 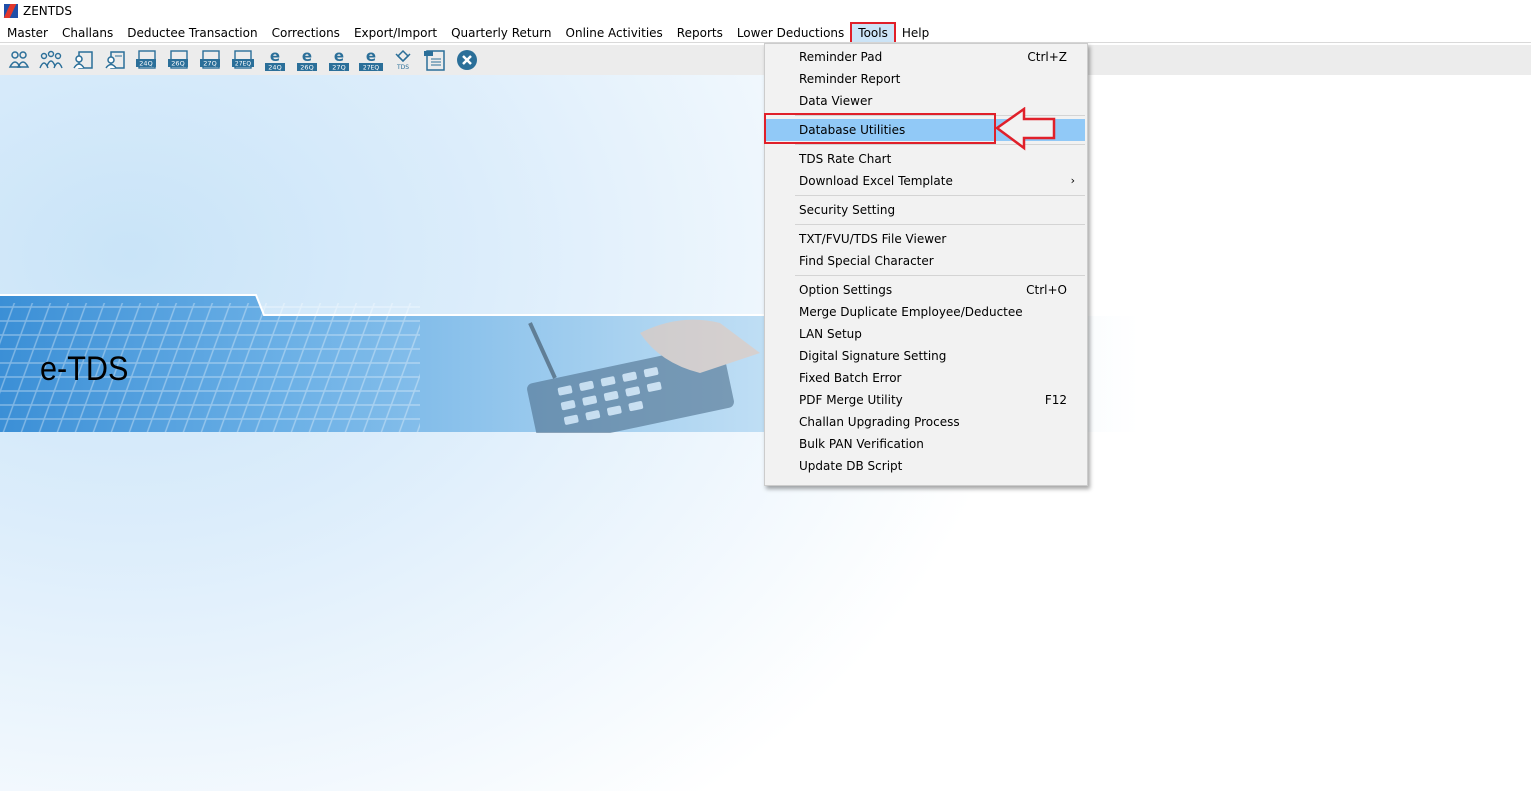 I want to click on efile-24q-icon: e 24Q, so click(x=275, y=60).